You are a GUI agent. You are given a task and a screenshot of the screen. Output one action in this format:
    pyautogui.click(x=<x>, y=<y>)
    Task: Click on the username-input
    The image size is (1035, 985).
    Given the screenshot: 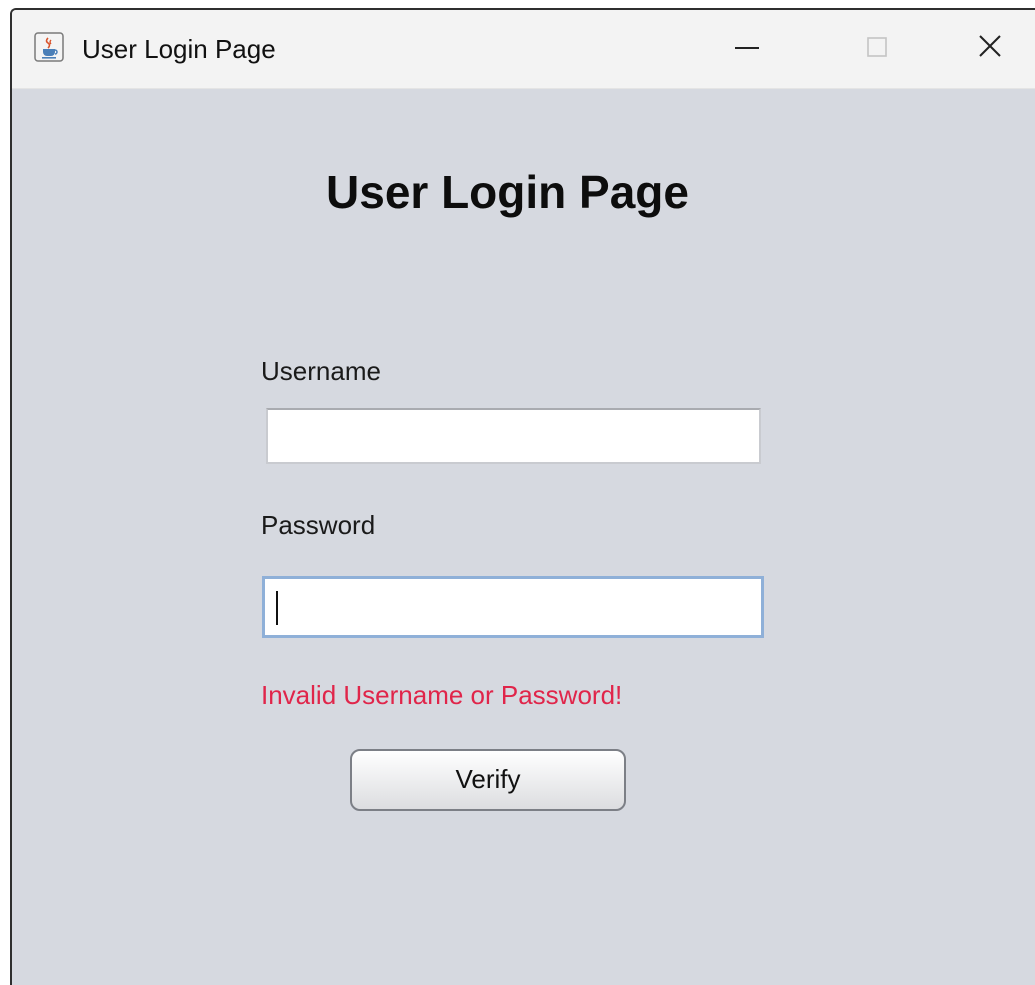 What is the action you would take?
    pyautogui.click(x=513, y=436)
    